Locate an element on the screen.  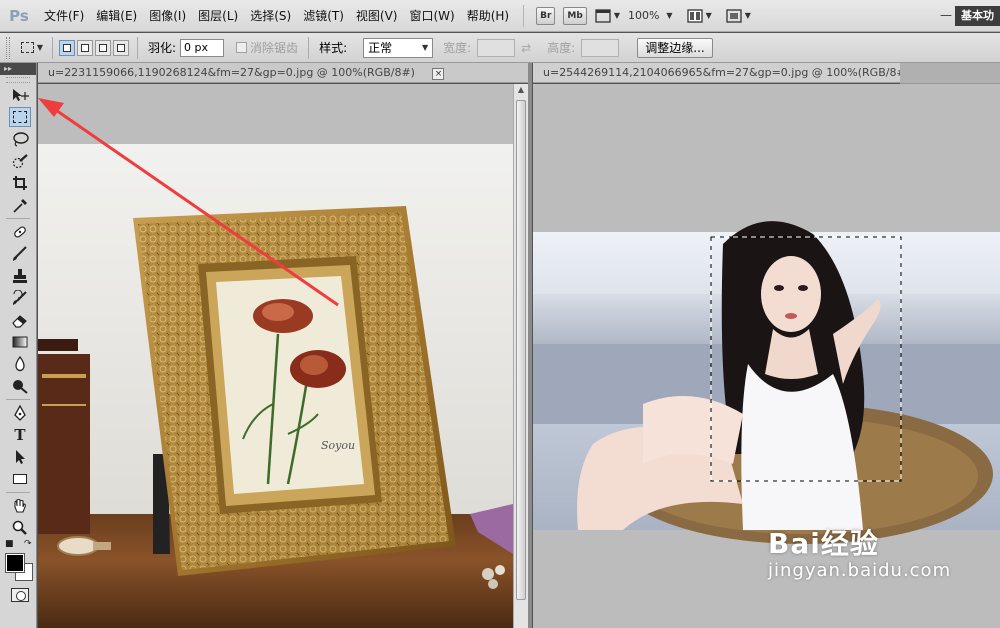
watermark: Bai经验 jingyan.baidu.com is located at coordinates (859, 551).